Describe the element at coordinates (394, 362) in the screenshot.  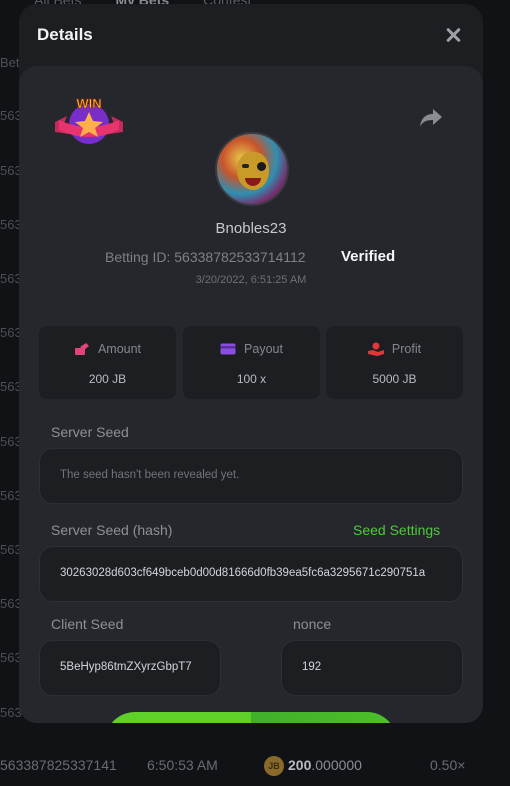
I see `stat-profit: Profit 5000 JB` at that location.